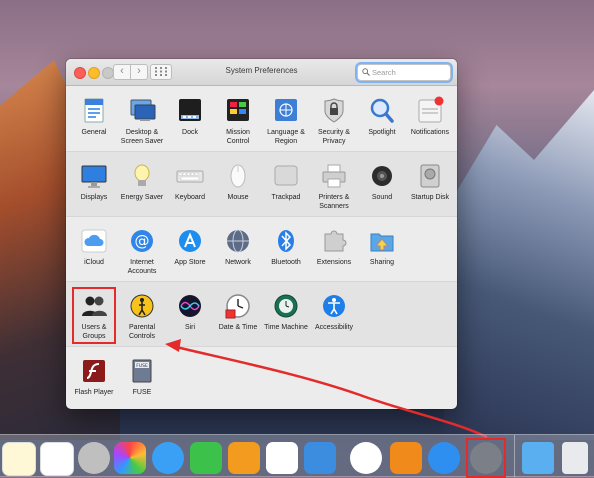  Describe the element at coordinates (238, 262) in the screenshot. I see `pref-label: Network` at that location.